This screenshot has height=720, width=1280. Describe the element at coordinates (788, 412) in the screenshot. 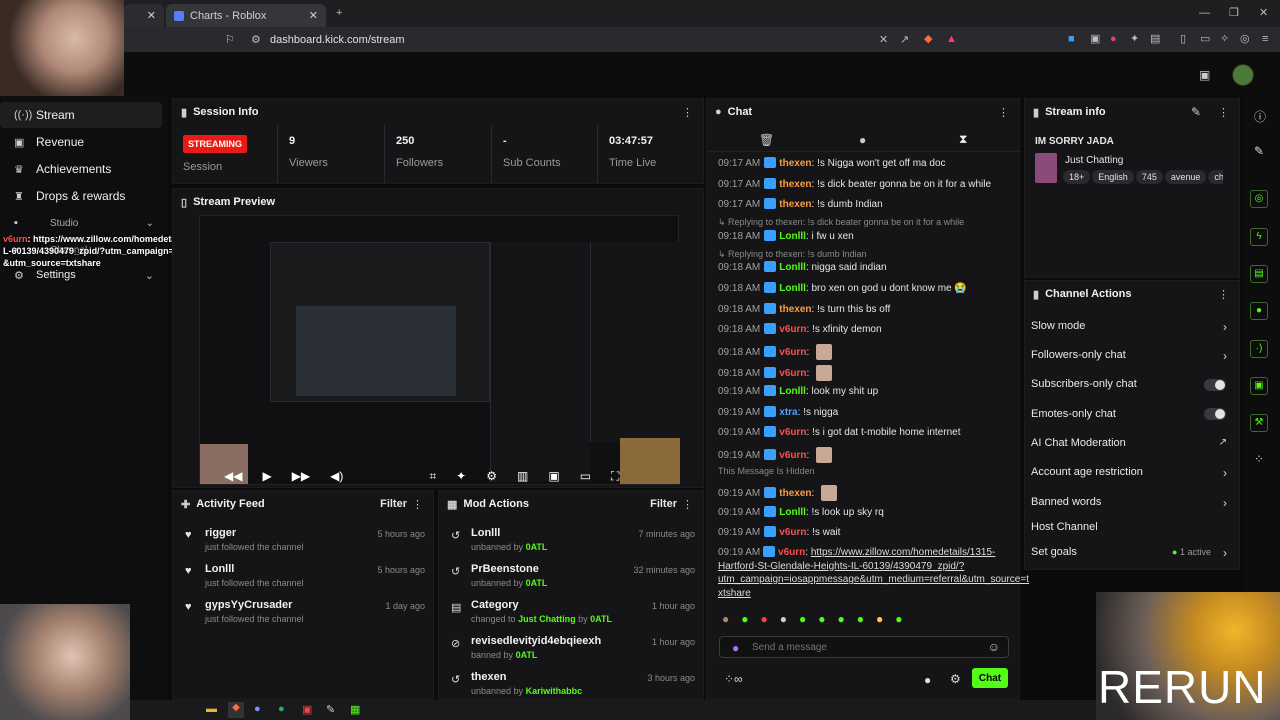

I see `chat-username: xtra` at that location.